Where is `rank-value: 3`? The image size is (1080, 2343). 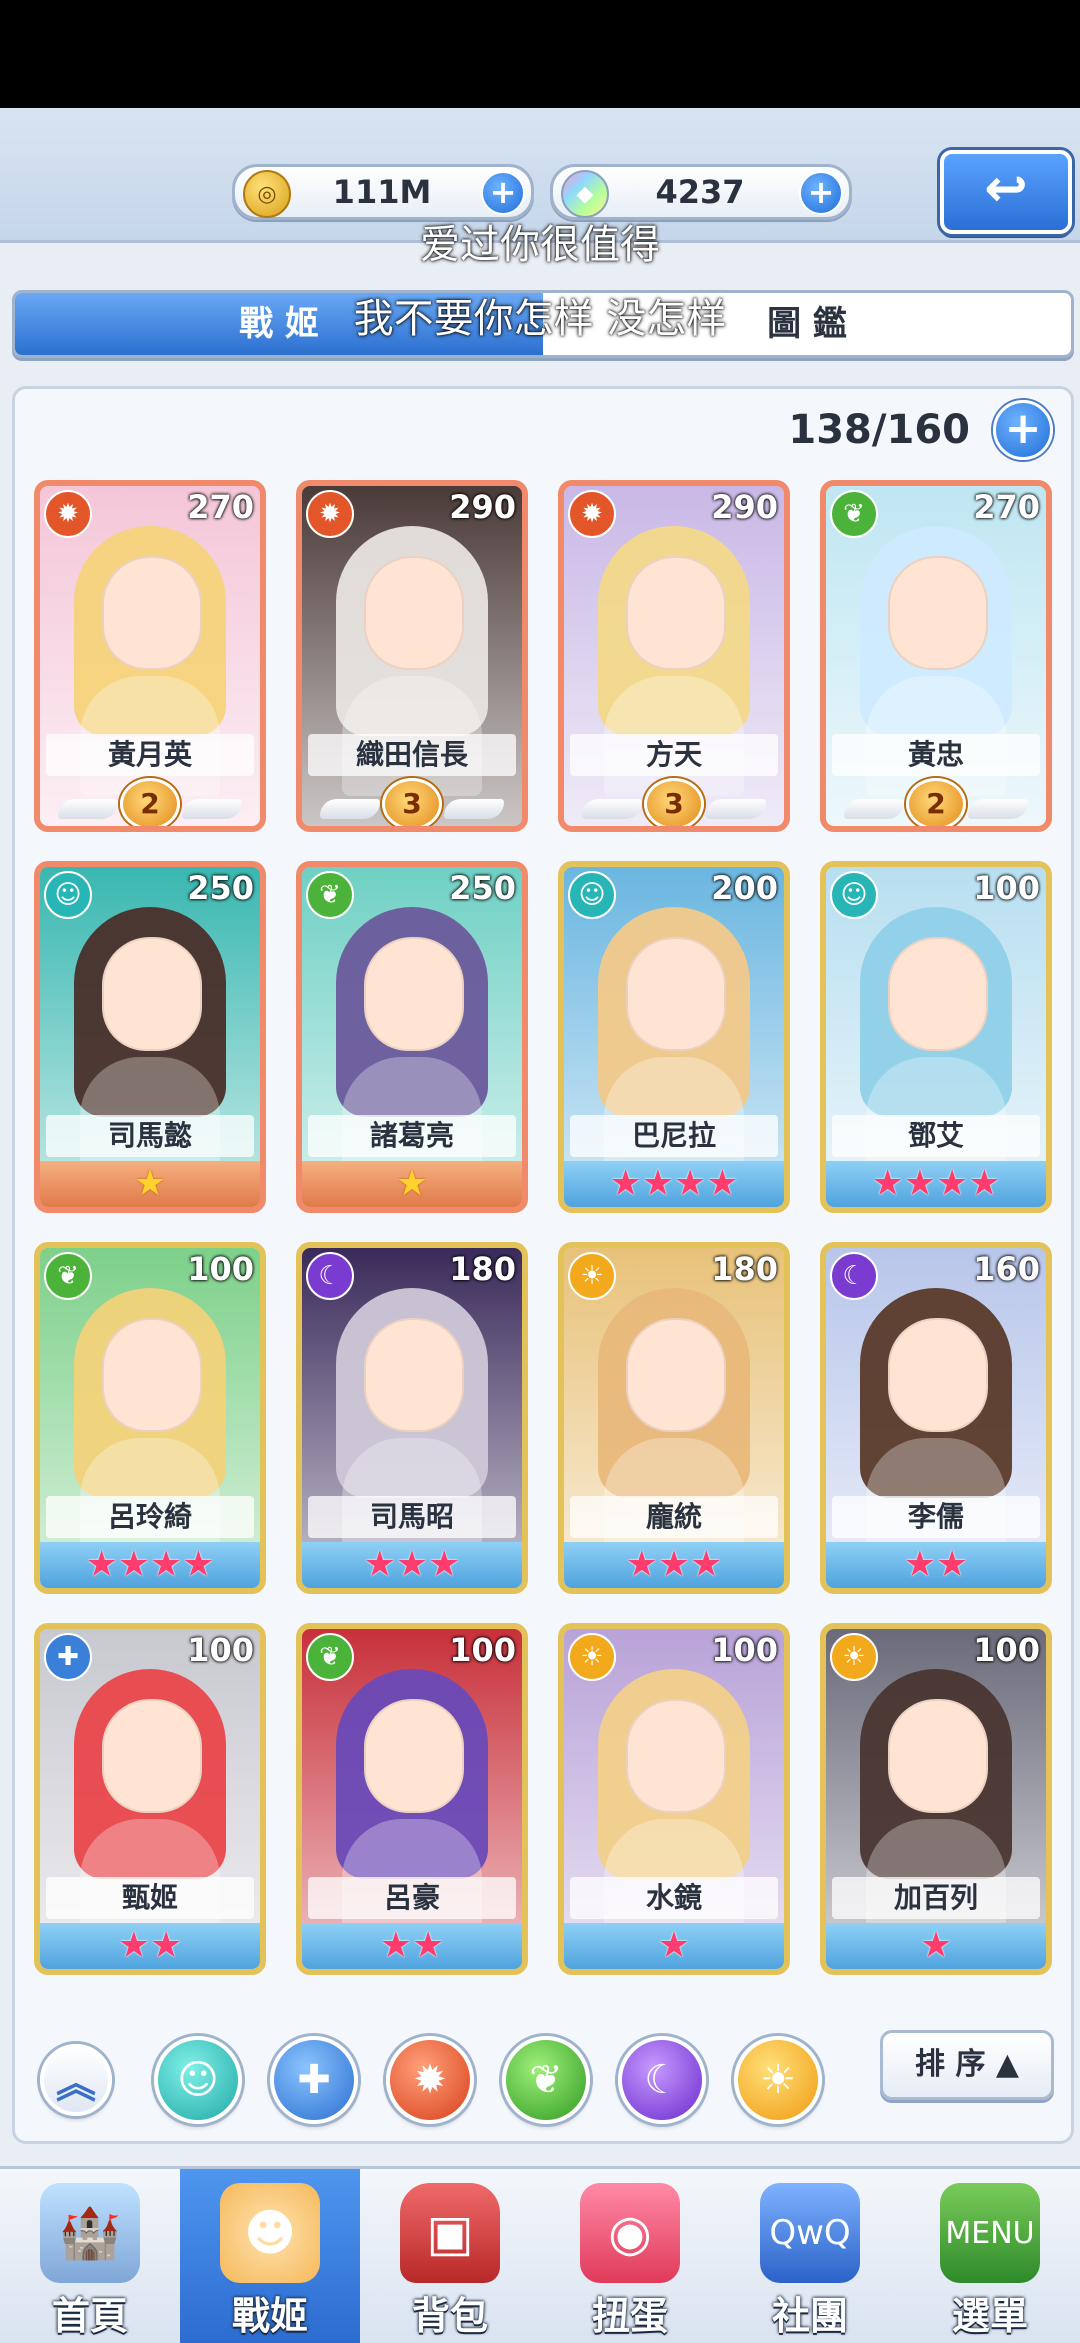
rank-value: 3 is located at coordinates (412, 802).